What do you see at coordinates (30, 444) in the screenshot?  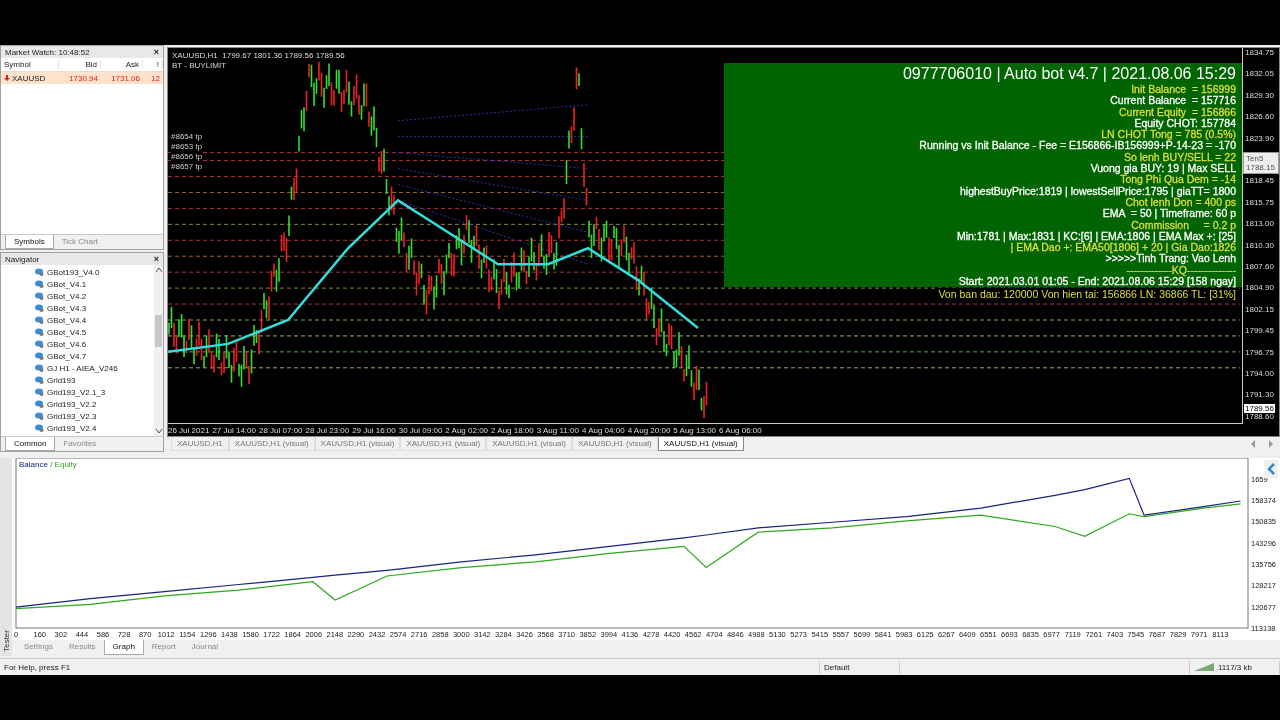 I see `panel-tab: Common` at bounding box center [30, 444].